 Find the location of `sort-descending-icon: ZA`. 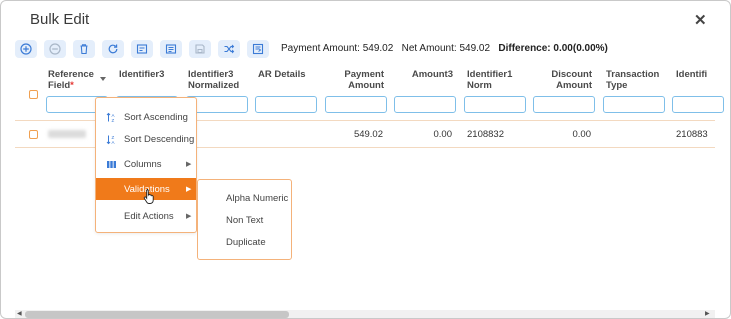

sort-descending-icon: ZA is located at coordinates (110, 140).